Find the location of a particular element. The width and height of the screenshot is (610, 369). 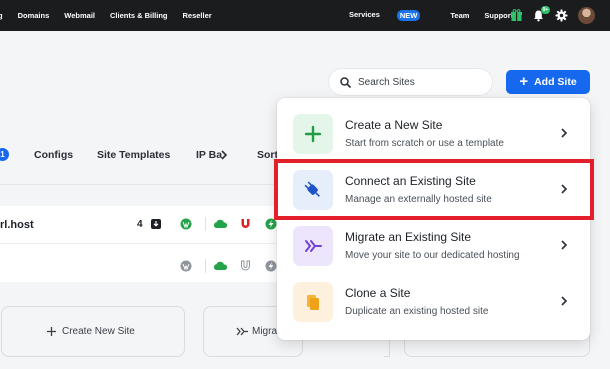

migrate-icon-box is located at coordinates (313, 246).